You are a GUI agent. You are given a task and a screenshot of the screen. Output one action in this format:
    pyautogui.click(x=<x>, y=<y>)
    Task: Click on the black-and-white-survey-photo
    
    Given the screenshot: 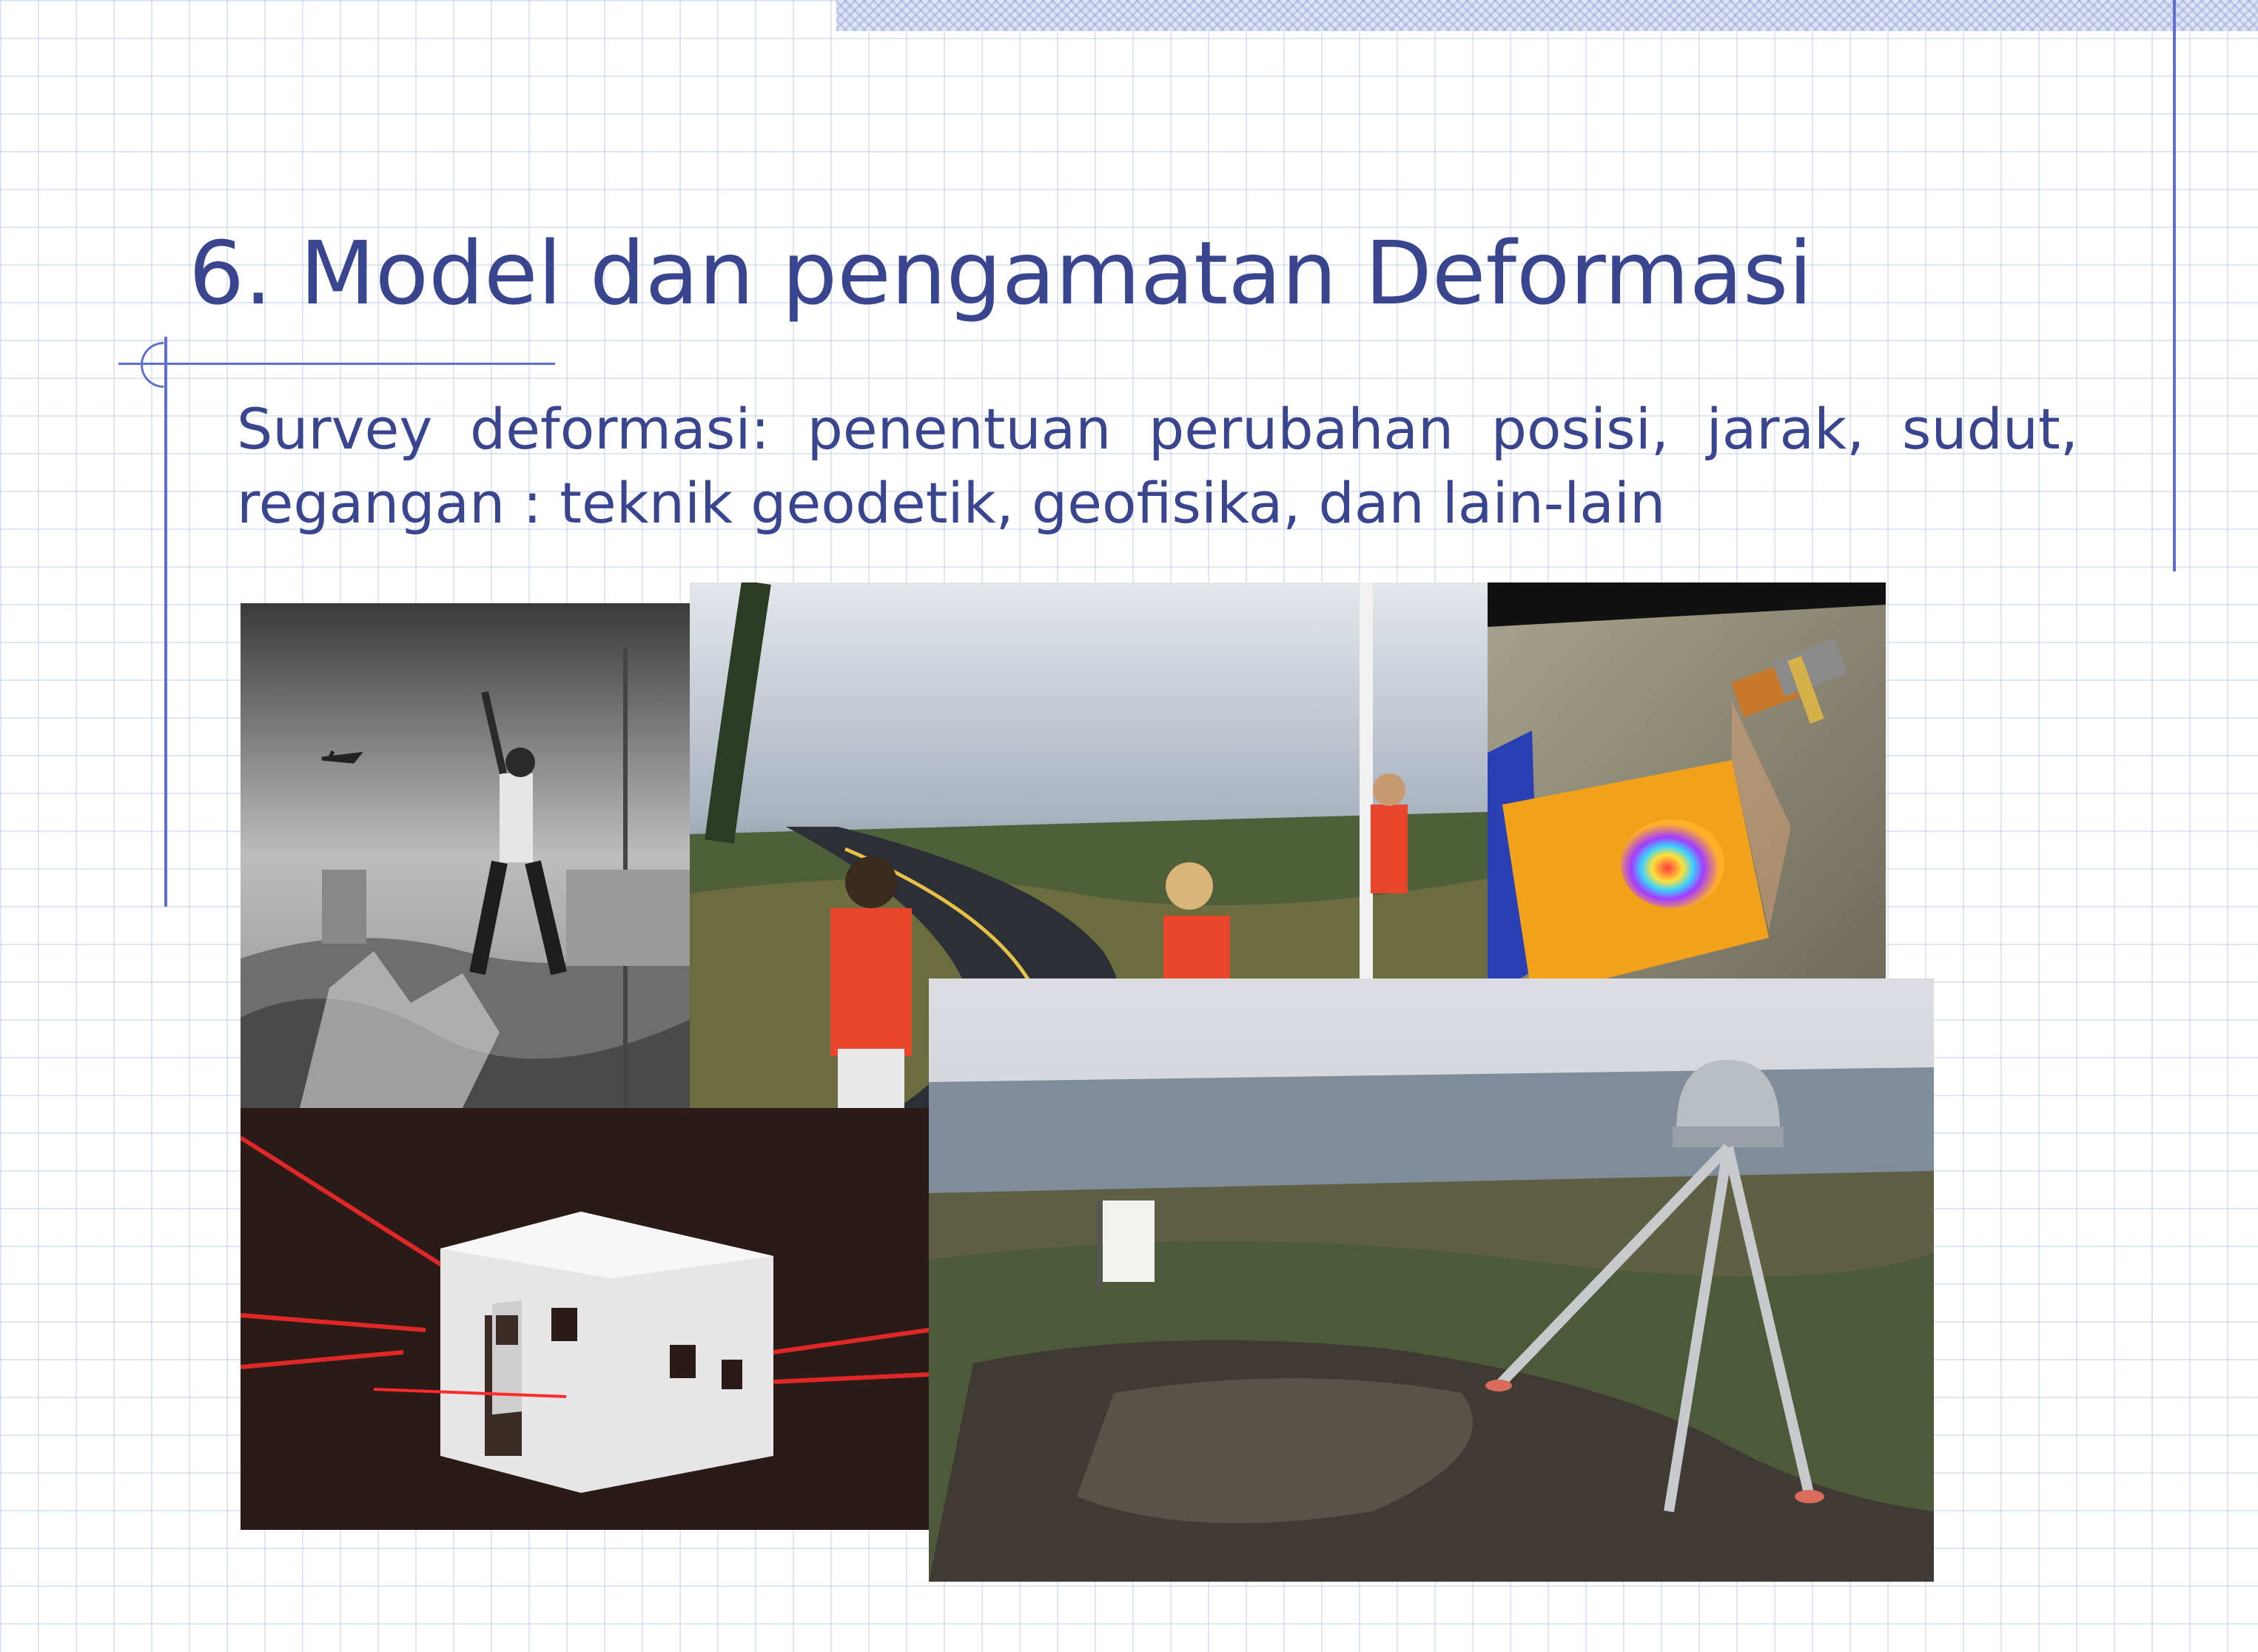 What is the action you would take?
    pyautogui.click(x=467, y=855)
    